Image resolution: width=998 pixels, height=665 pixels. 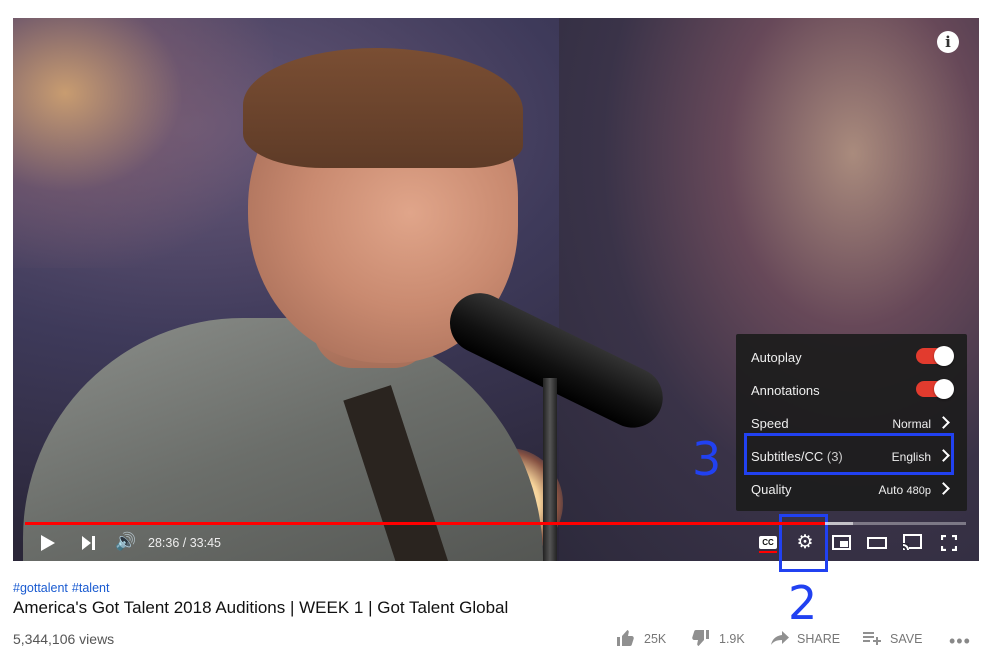 What do you see at coordinates (803, 603) in the screenshot?
I see `annotation-number-2: 2` at bounding box center [803, 603].